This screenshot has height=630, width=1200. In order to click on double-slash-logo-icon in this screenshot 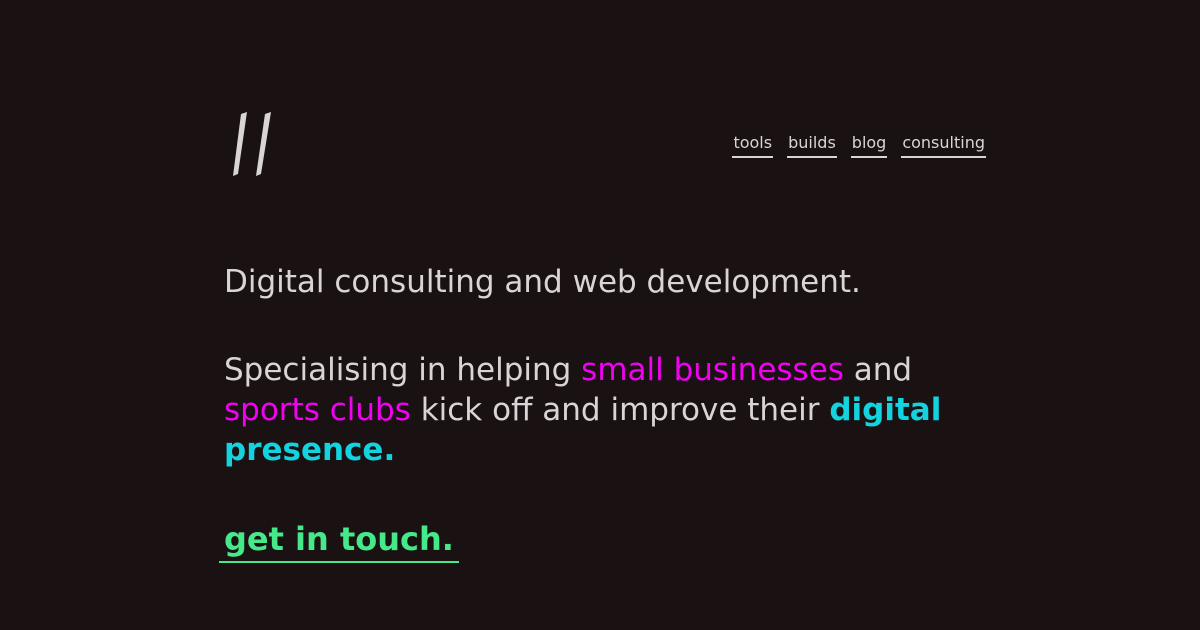, I will do `click(254, 143)`.